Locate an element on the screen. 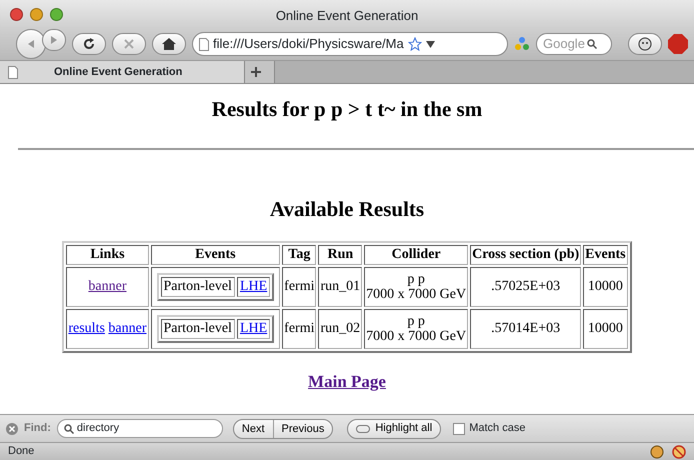 This screenshot has height=460, width=694. table-cell: run_02 is located at coordinates (340, 329).